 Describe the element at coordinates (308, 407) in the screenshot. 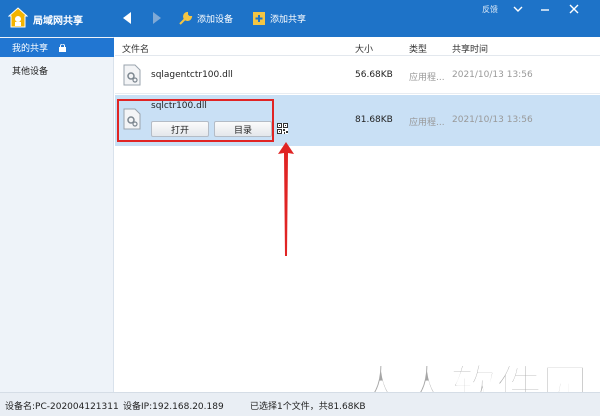

I see `status-selection: 已选择1个文件，共81.68KB` at that location.